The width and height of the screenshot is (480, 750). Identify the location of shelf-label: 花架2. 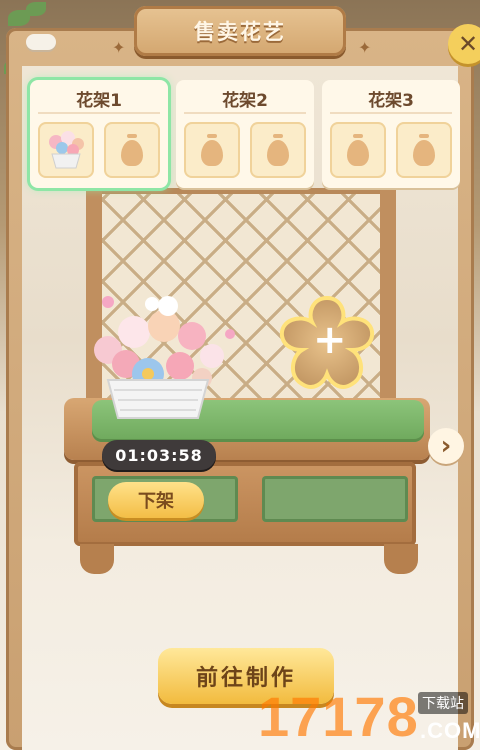
(245, 101).